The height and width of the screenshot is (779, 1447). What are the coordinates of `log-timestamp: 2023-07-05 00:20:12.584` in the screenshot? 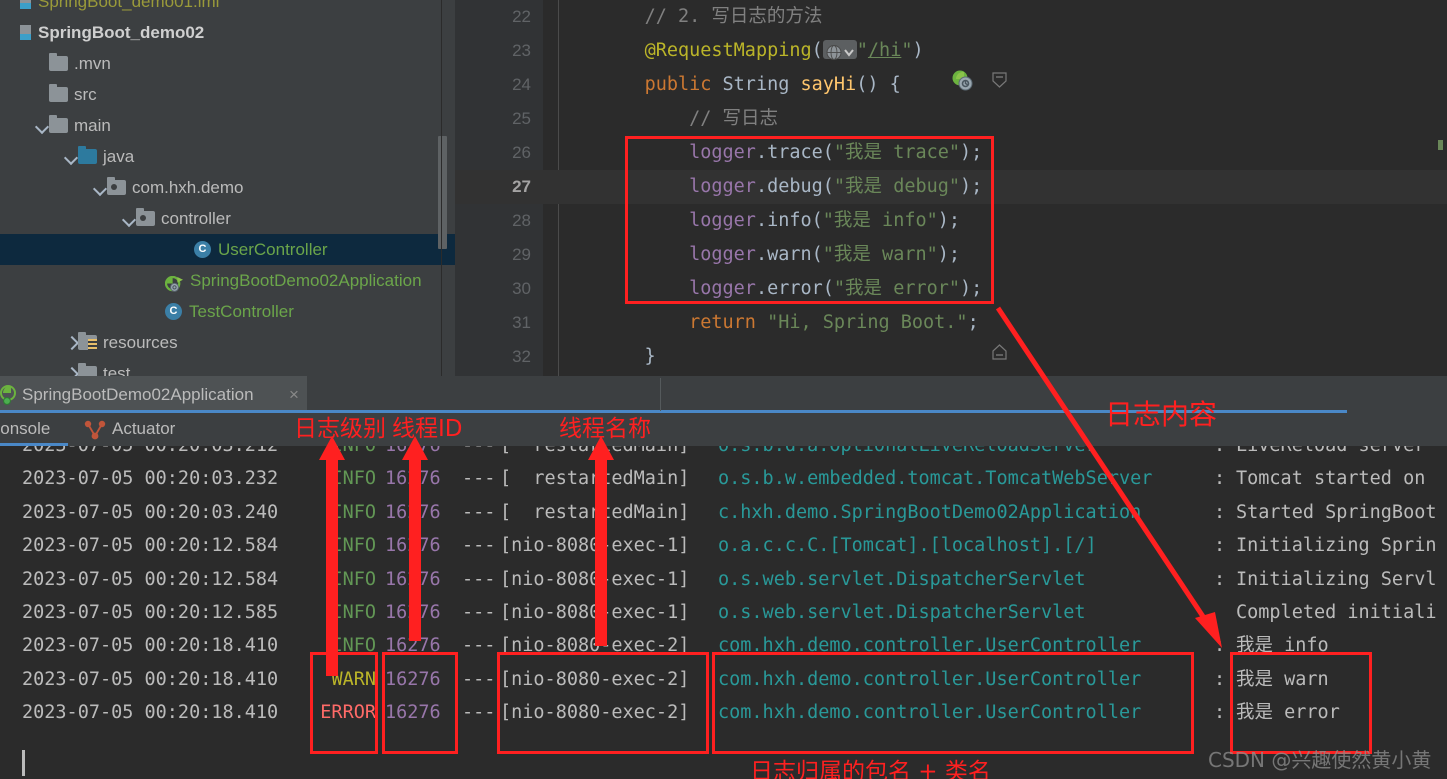 It's located at (150, 546).